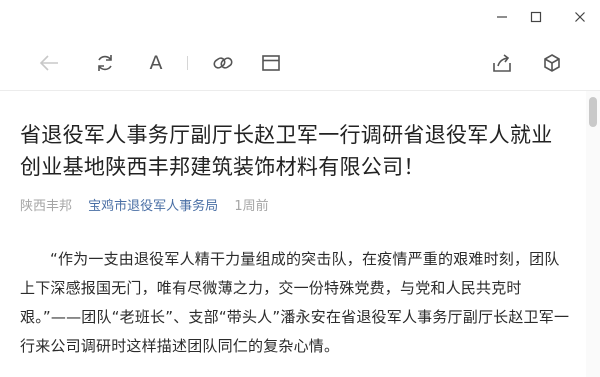 This screenshot has height=377, width=600. Describe the element at coordinates (502, 17) in the screenshot. I see `minimize-icon` at that location.